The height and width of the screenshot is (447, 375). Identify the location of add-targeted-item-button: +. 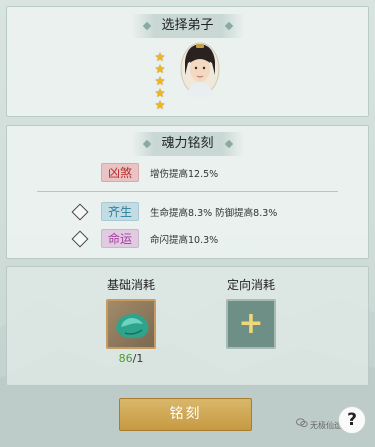
(251, 324).